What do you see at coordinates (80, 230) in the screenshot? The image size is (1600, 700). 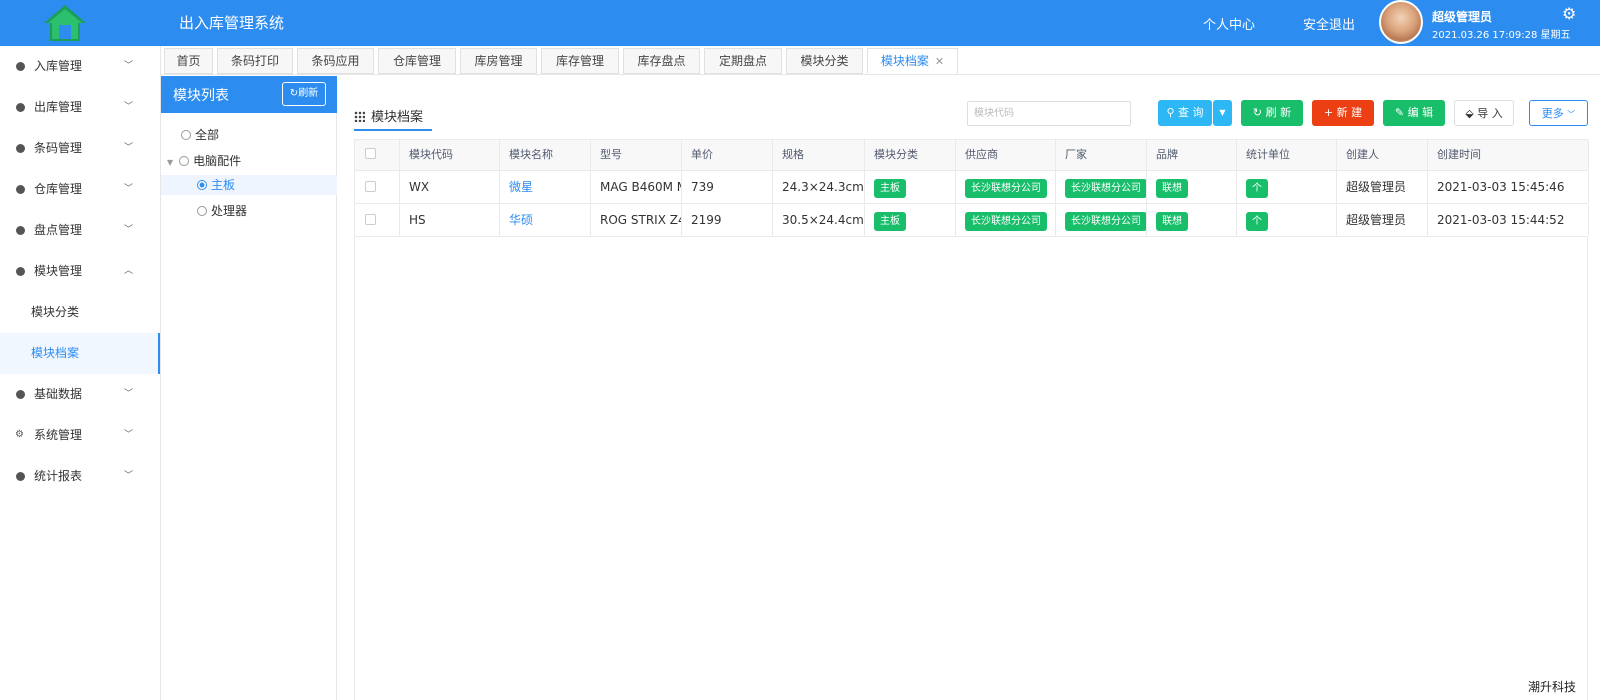 I see `sidebar-item-inventory-check: 盘点管理 ﹀` at bounding box center [80, 230].